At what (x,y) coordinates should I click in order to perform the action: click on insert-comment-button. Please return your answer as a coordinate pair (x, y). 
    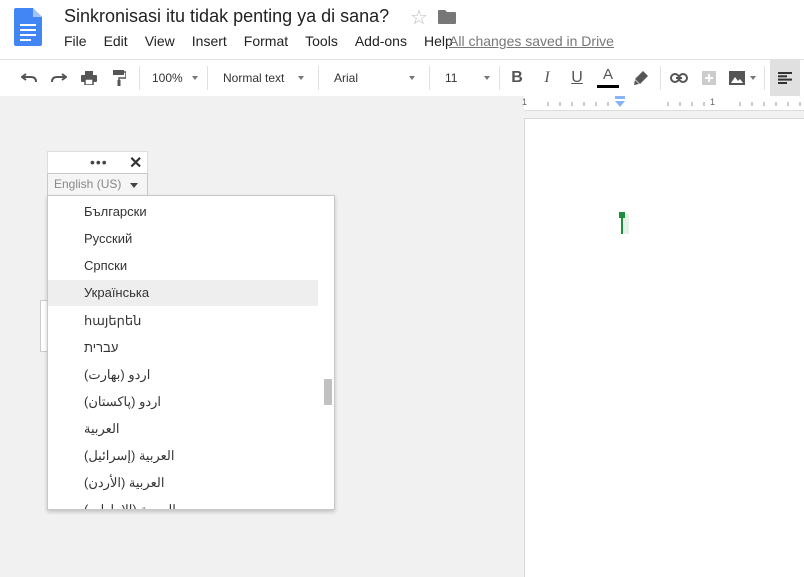
    Looking at the image, I should click on (709, 78).